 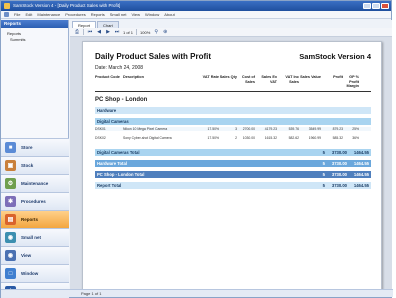 I want to click on report-total: Report Total 5 3730.00 1464.55, so click(x=233, y=185).